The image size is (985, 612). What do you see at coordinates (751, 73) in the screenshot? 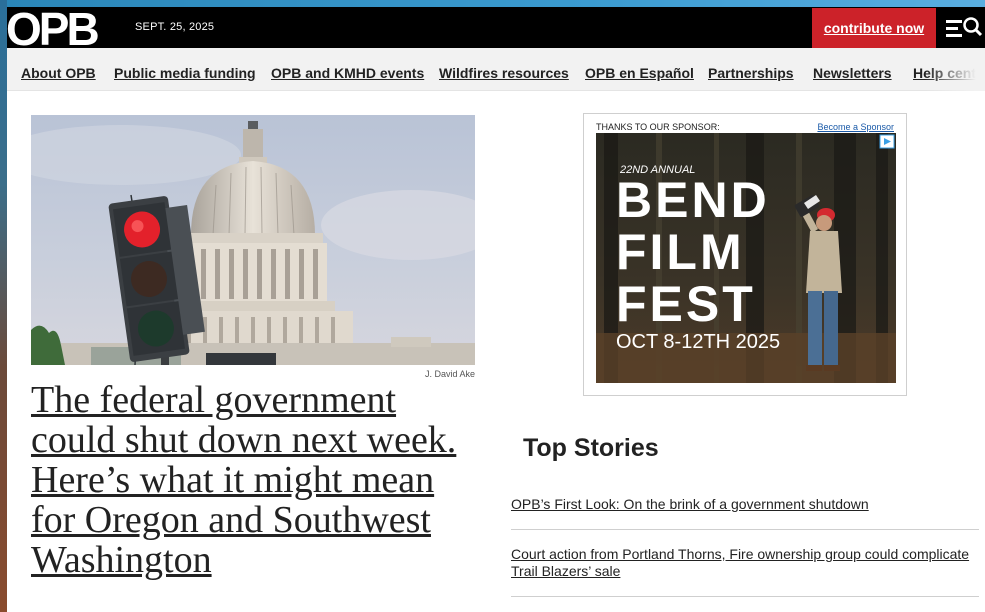
I see `nav-item-partnerships: Partnerships` at bounding box center [751, 73].